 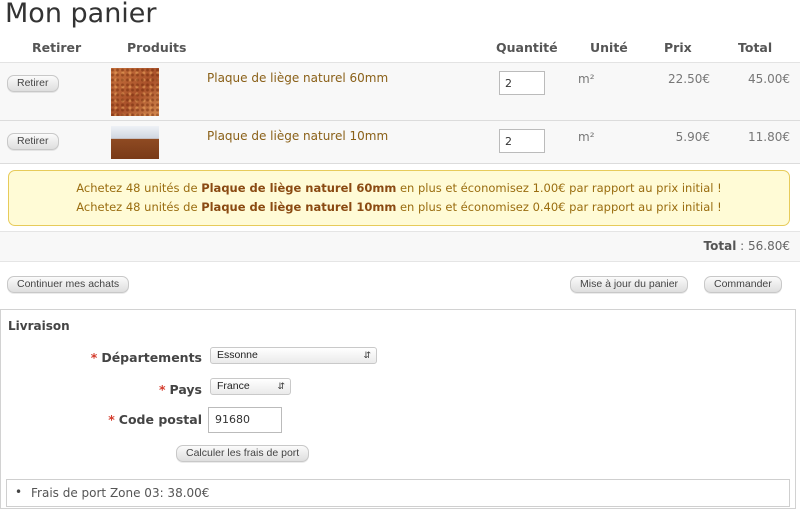 I want to click on departement-label: * Départements, so click(x=146, y=357).